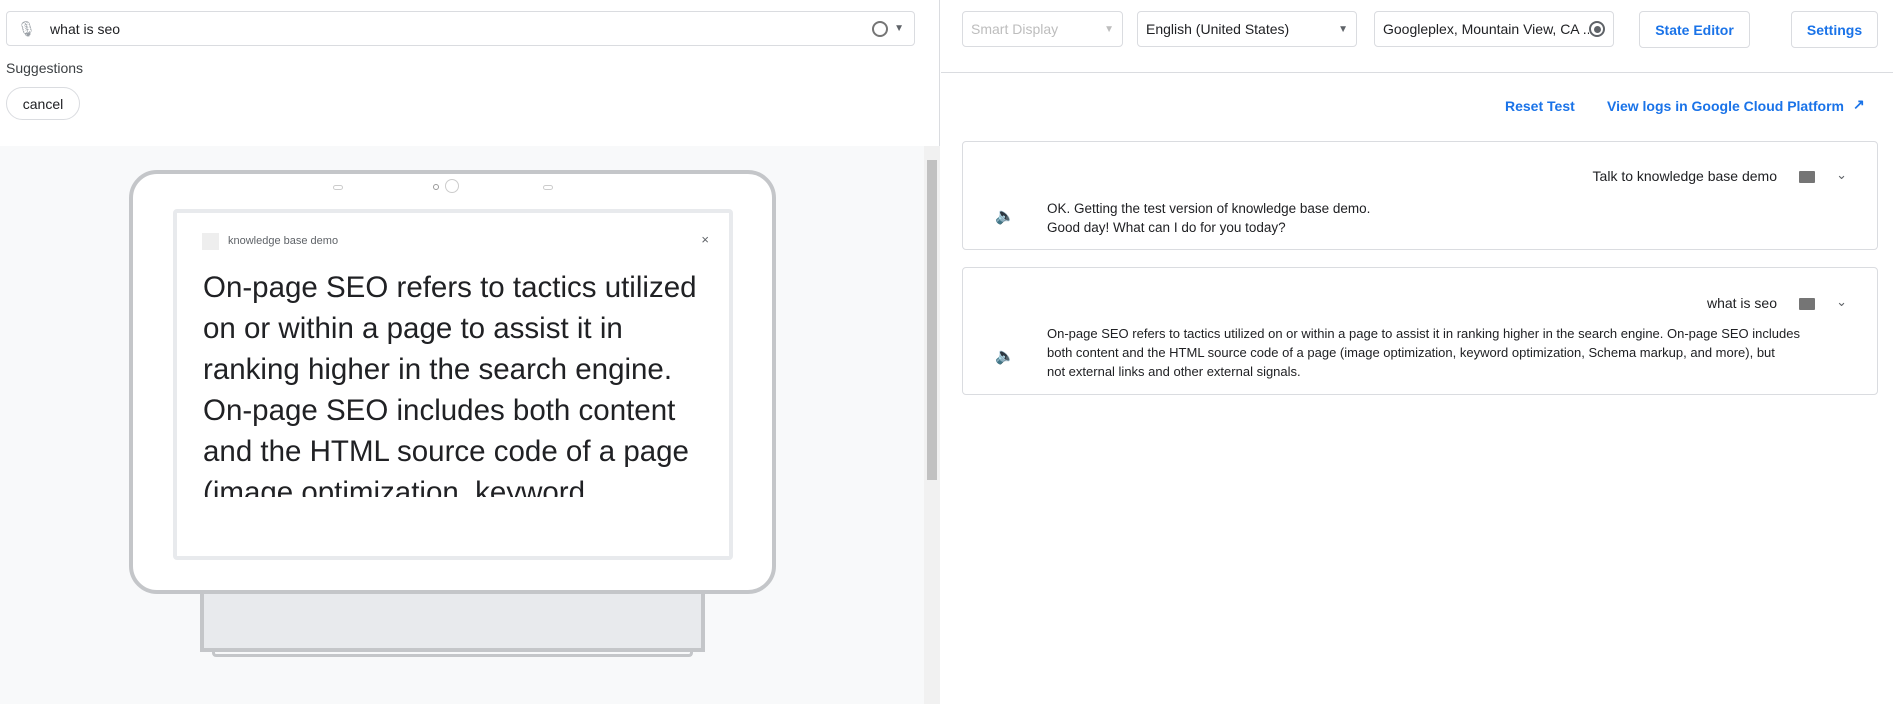 Image resolution: width=1893 pixels, height=704 pixels. Describe the element at coordinates (1540, 106) in the screenshot. I see `reset-test-link: Reset Test` at that location.